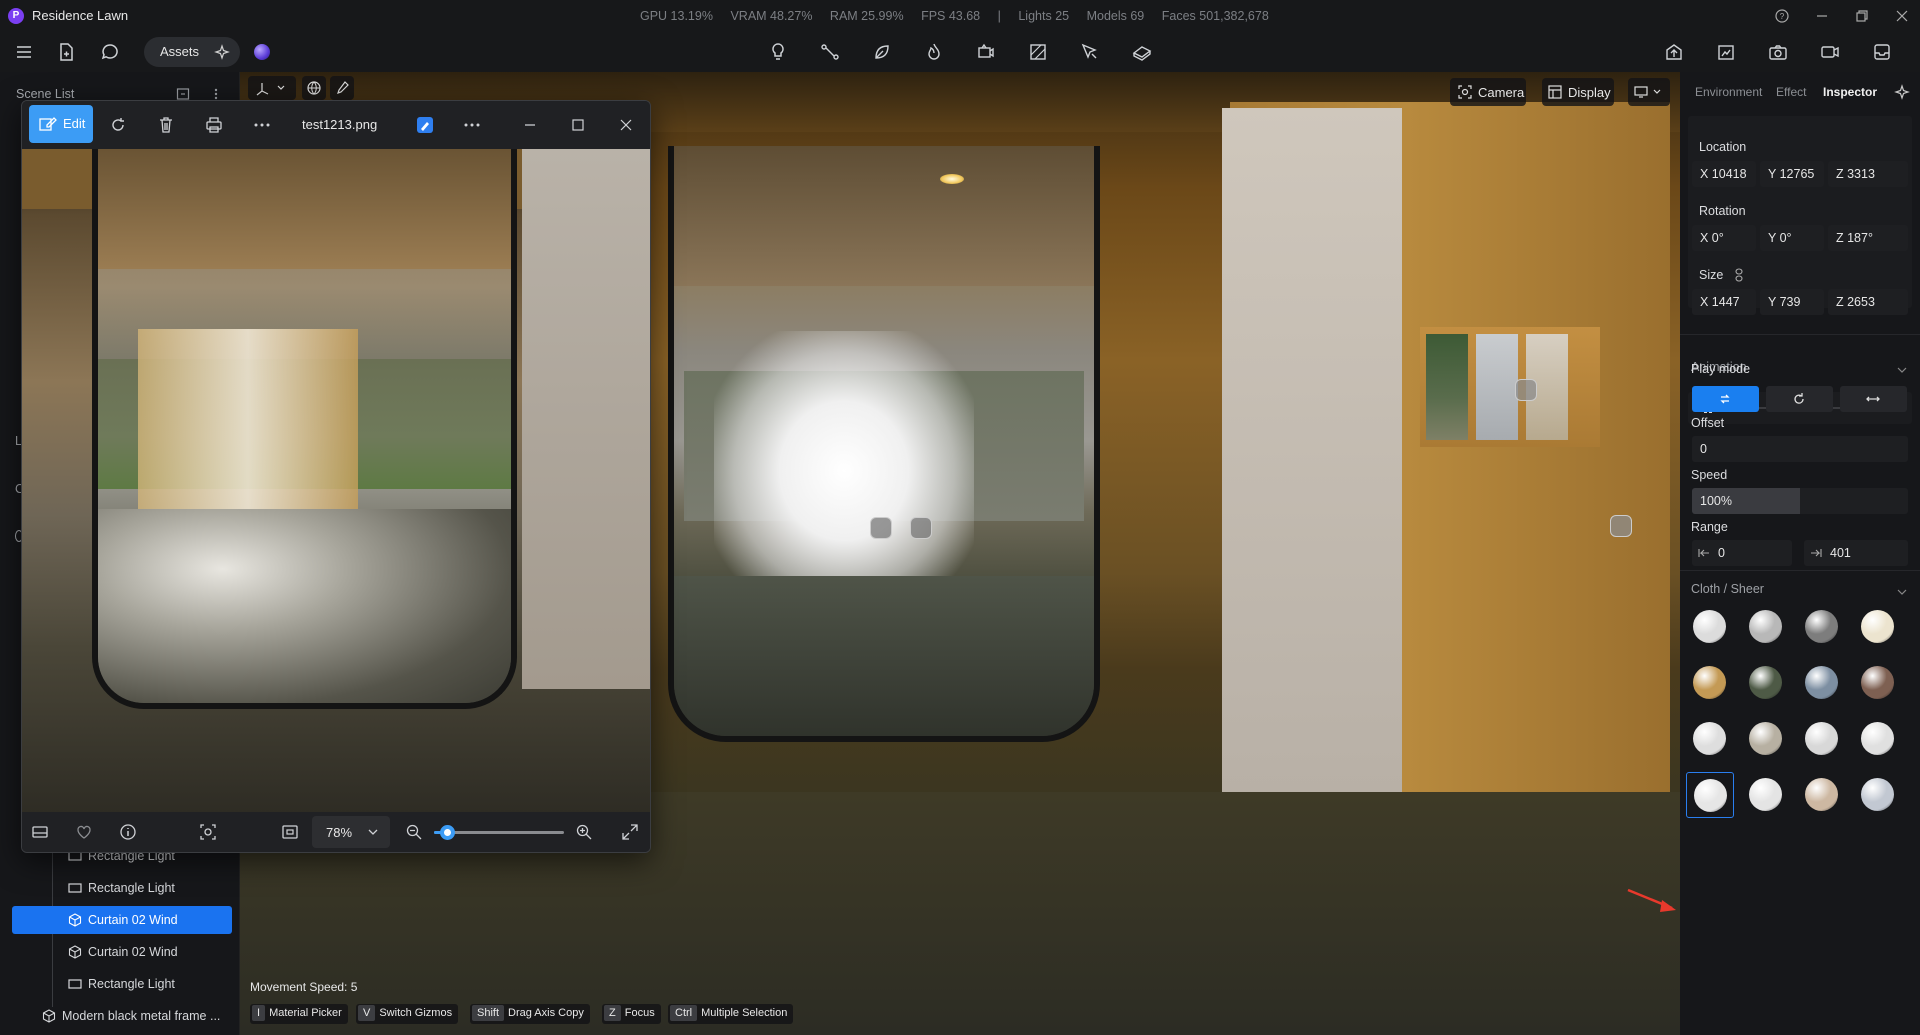 The height and width of the screenshot is (1035, 1920). What do you see at coordinates (1882, 52) in the screenshot?
I see `inbox-icon` at bounding box center [1882, 52].